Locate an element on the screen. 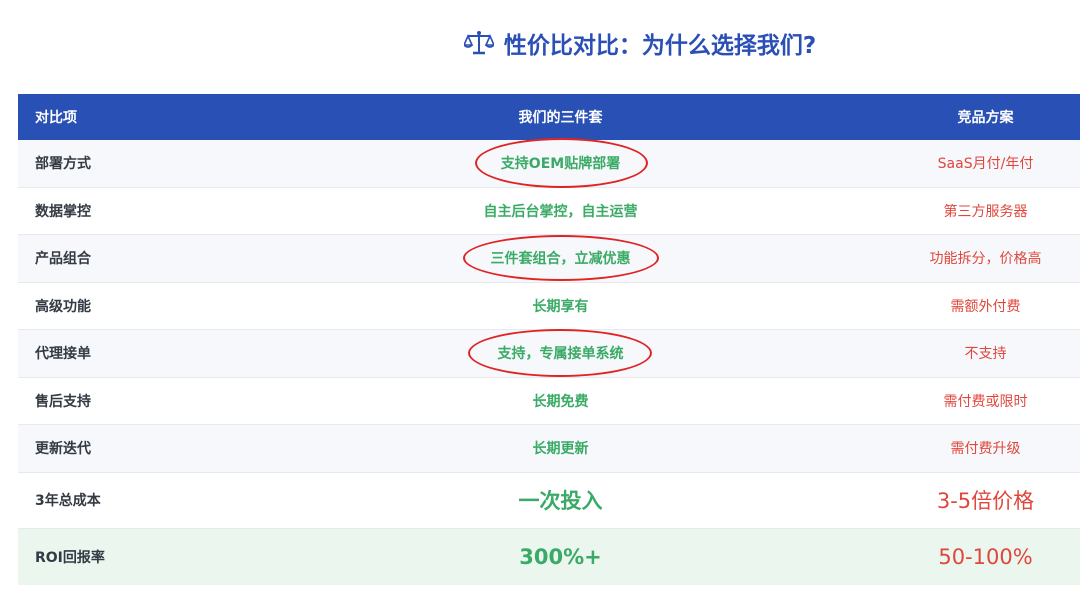 The image size is (1080, 596). table-row: 3年总成本 一次投入 3-5倍价格 is located at coordinates (549, 500).